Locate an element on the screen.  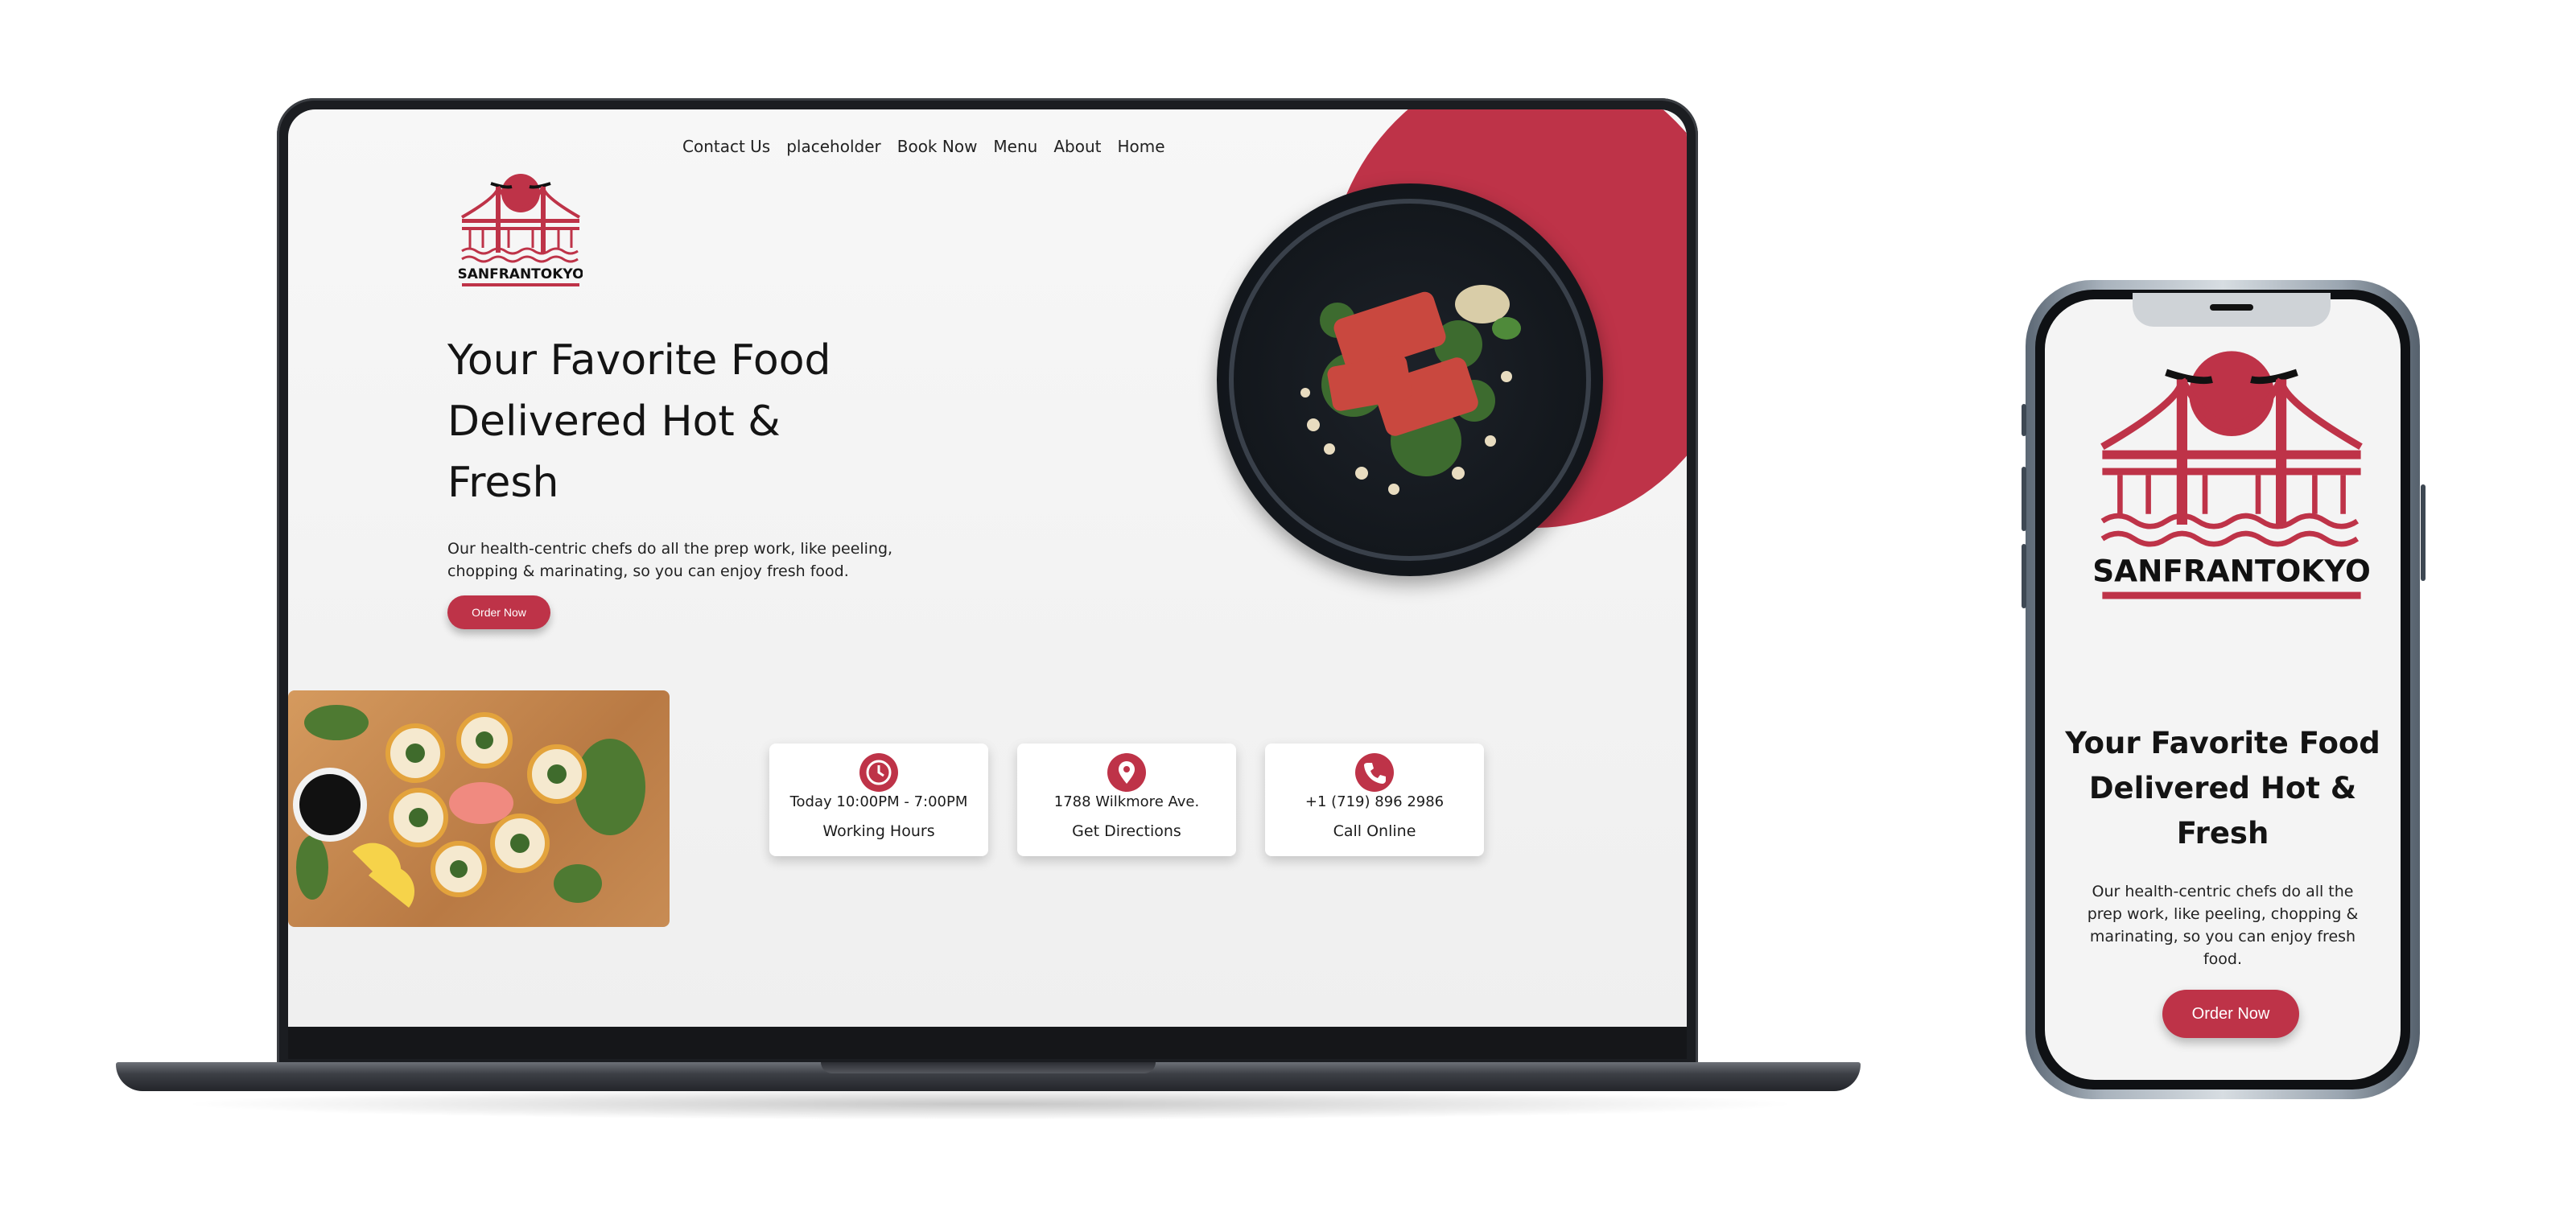
call-online-link: Call Online is located at coordinates (1374, 831).